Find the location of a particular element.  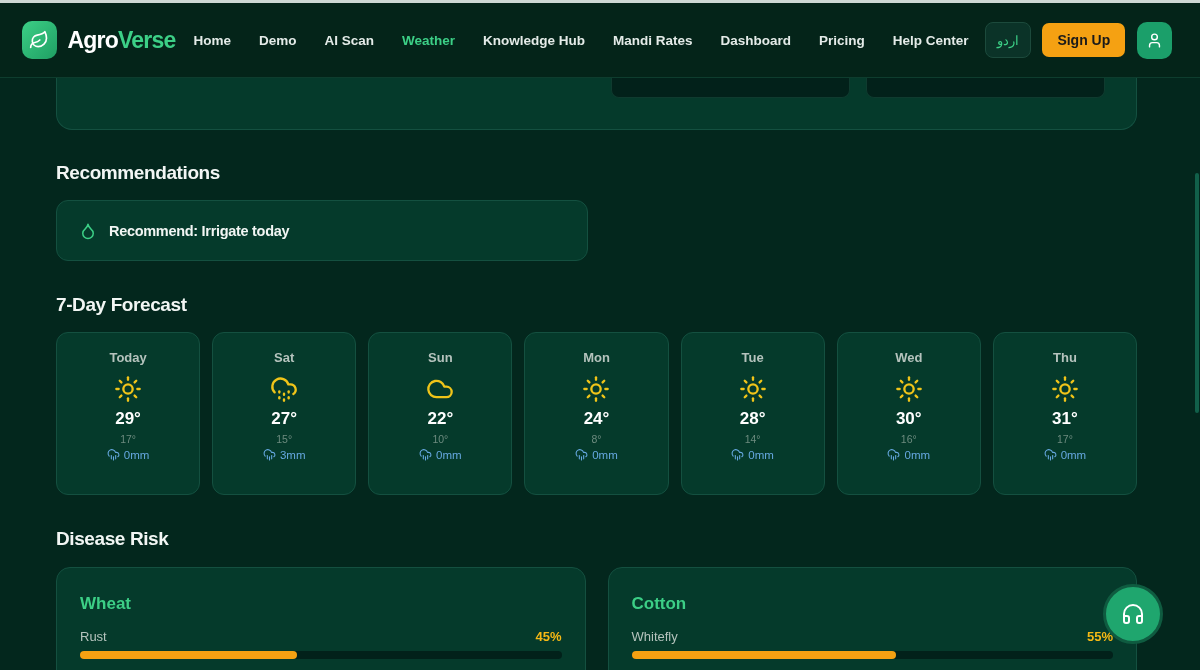

nav-link: Knowledge Hub is located at coordinates (534, 40).